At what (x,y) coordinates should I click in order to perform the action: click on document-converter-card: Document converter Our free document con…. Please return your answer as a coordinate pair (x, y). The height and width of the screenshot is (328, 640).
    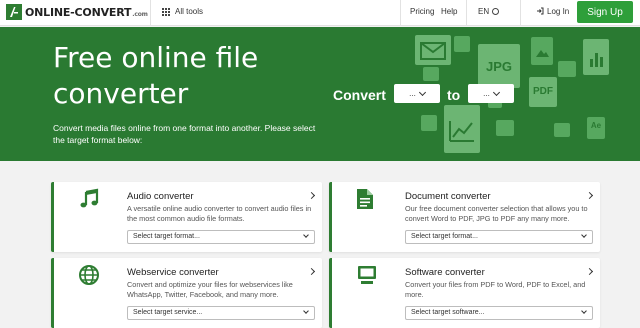
    Looking at the image, I should click on (464, 217).